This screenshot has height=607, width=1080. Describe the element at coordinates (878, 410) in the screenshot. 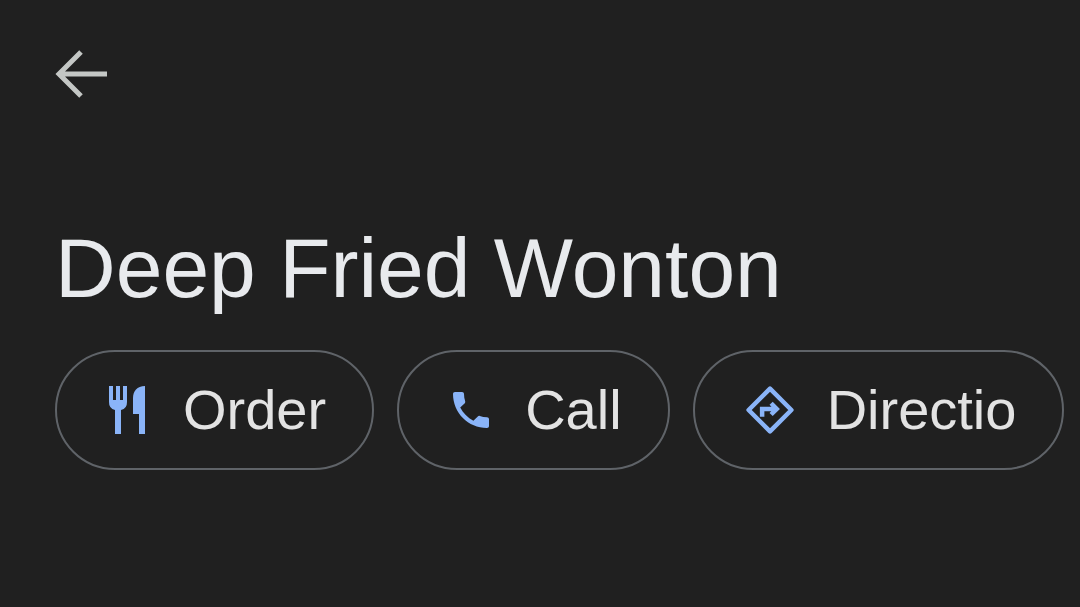

I see `action-button: Directio` at that location.